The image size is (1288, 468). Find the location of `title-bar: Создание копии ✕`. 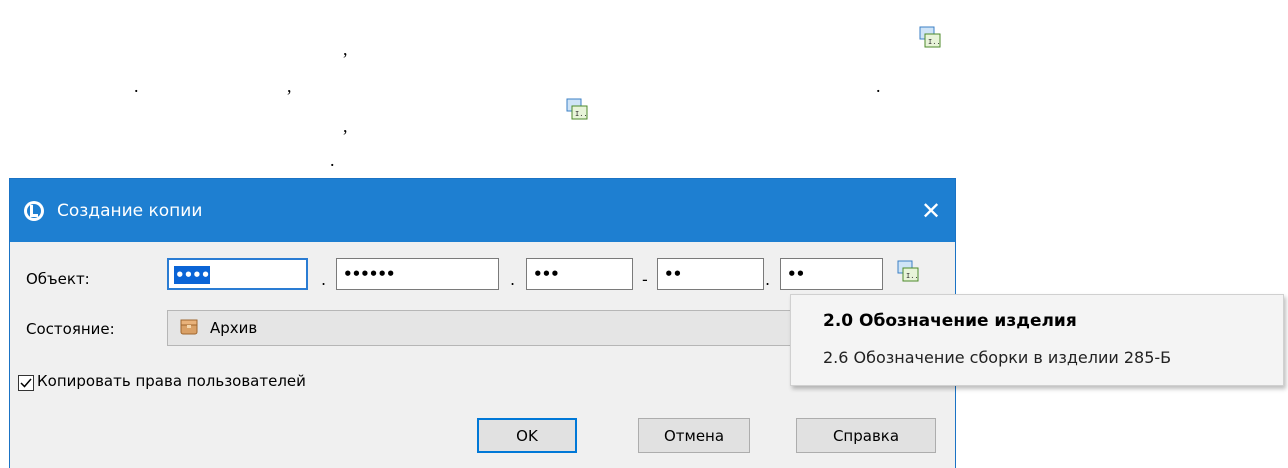

title-bar: Создание копии ✕ is located at coordinates (482, 210).